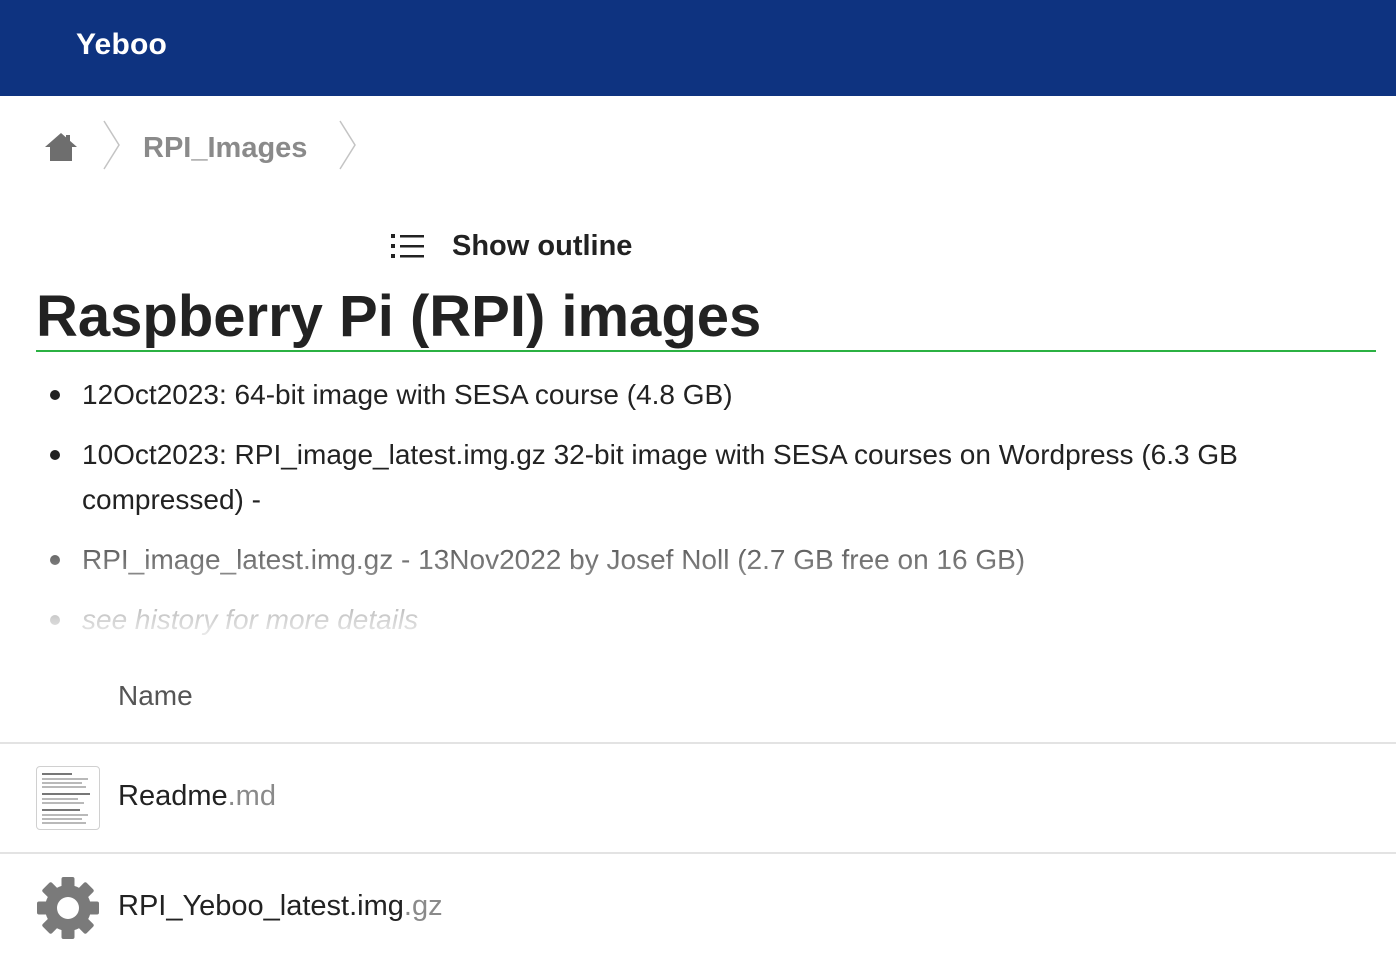 The height and width of the screenshot is (962, 1396). Describe the element at coordinates (173, 796) in the screenshot. I see `file-base-name: Readme` at that location.